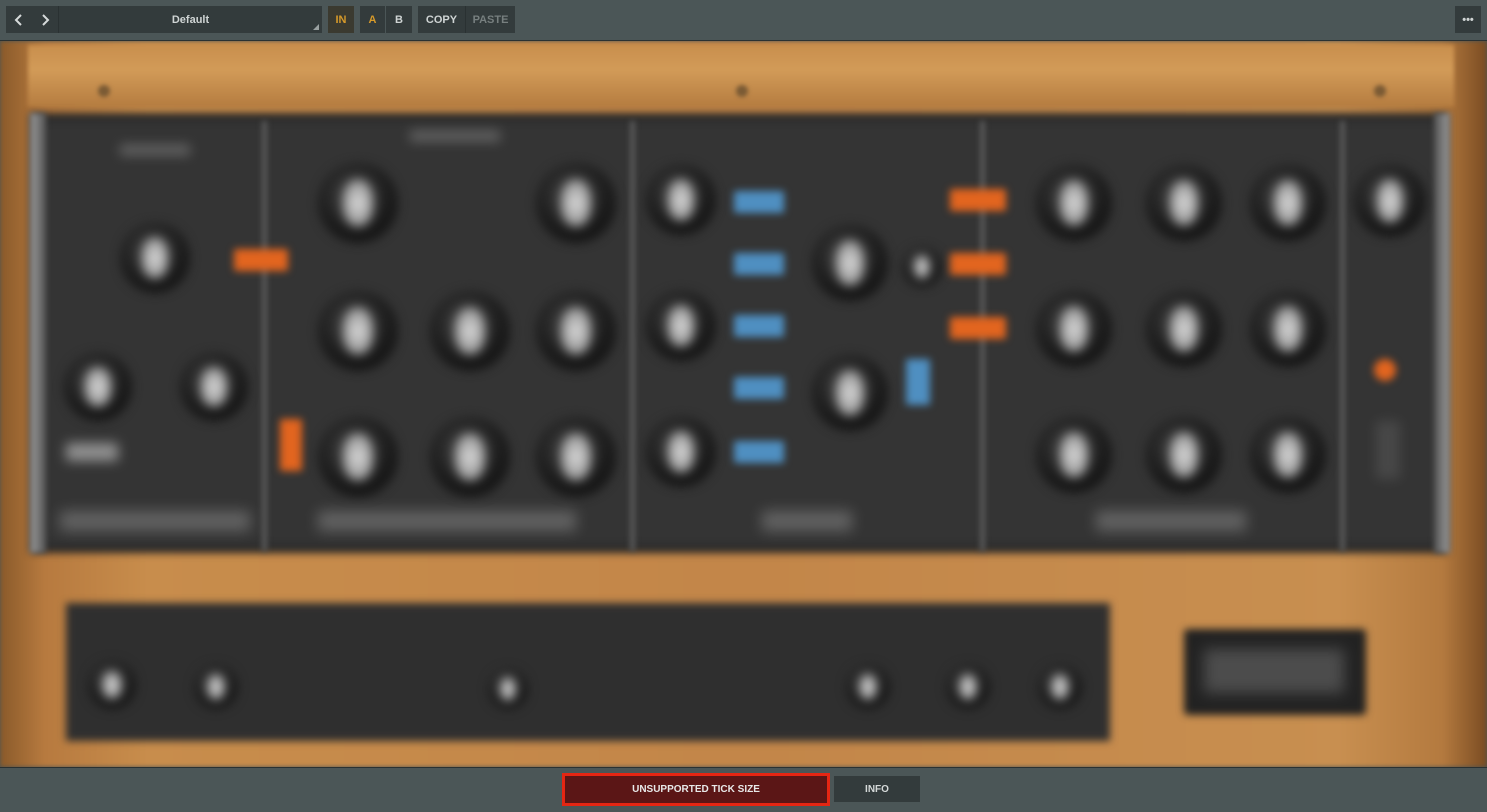  What do you see at coordinates (1442, 333) in the screenshot?
I see `panel-rail-right` at bounding box center [1442, 333].